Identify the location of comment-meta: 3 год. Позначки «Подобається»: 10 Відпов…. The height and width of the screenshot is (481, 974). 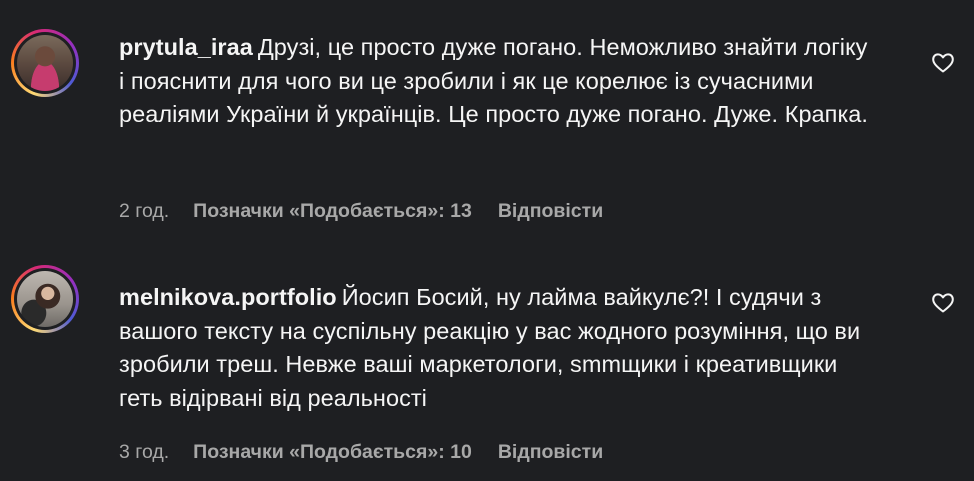
(361, 452).